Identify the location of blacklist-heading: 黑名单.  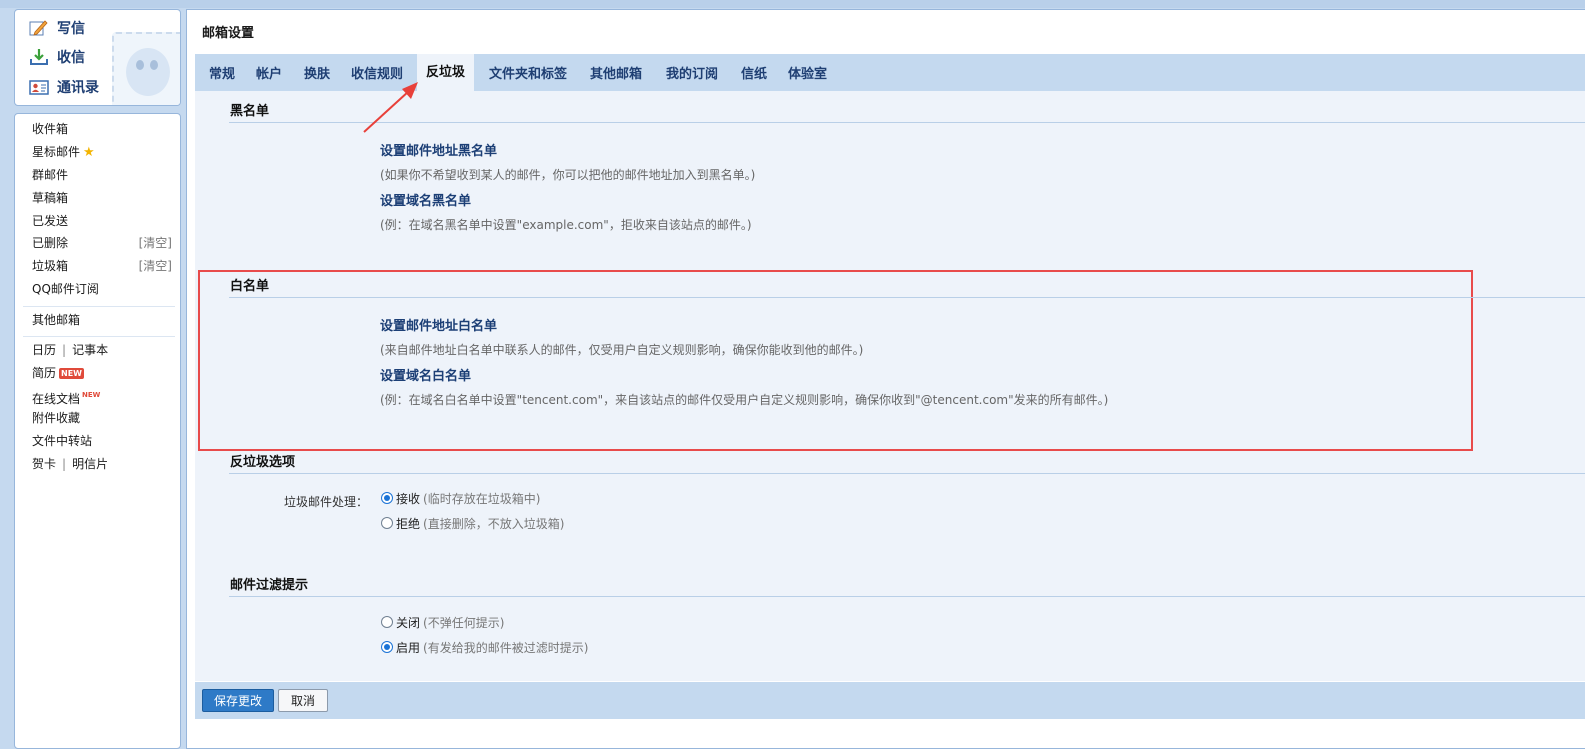
(250, 111).